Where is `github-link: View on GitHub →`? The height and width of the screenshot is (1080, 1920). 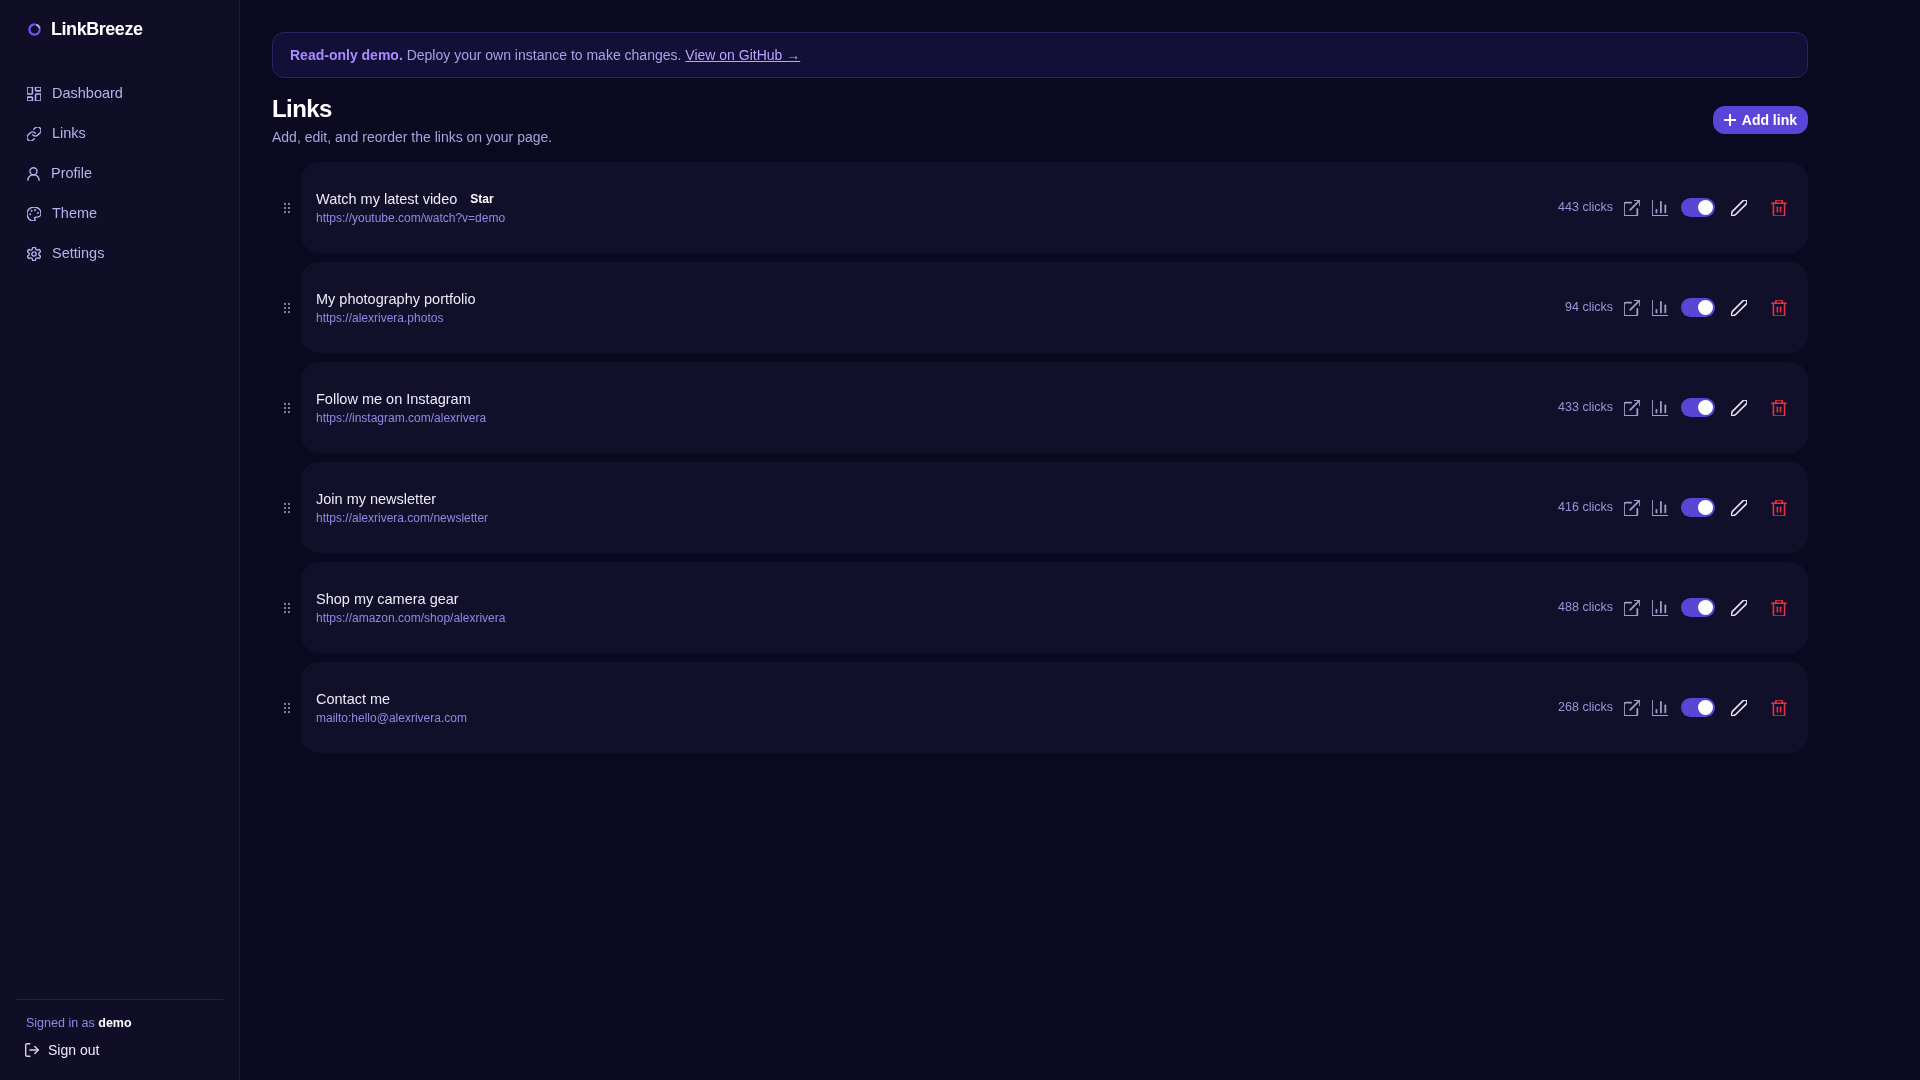
github-link: View on GitHub → is located at coordinates (743, 54).